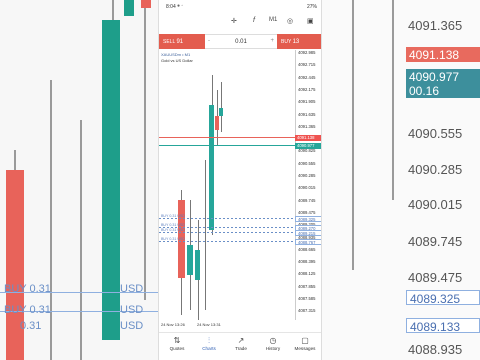  What do you see at coordinates (308, 219) in the screenshot?
I see `order-price-tag: 4089.325` at bounding box center [308, 219].